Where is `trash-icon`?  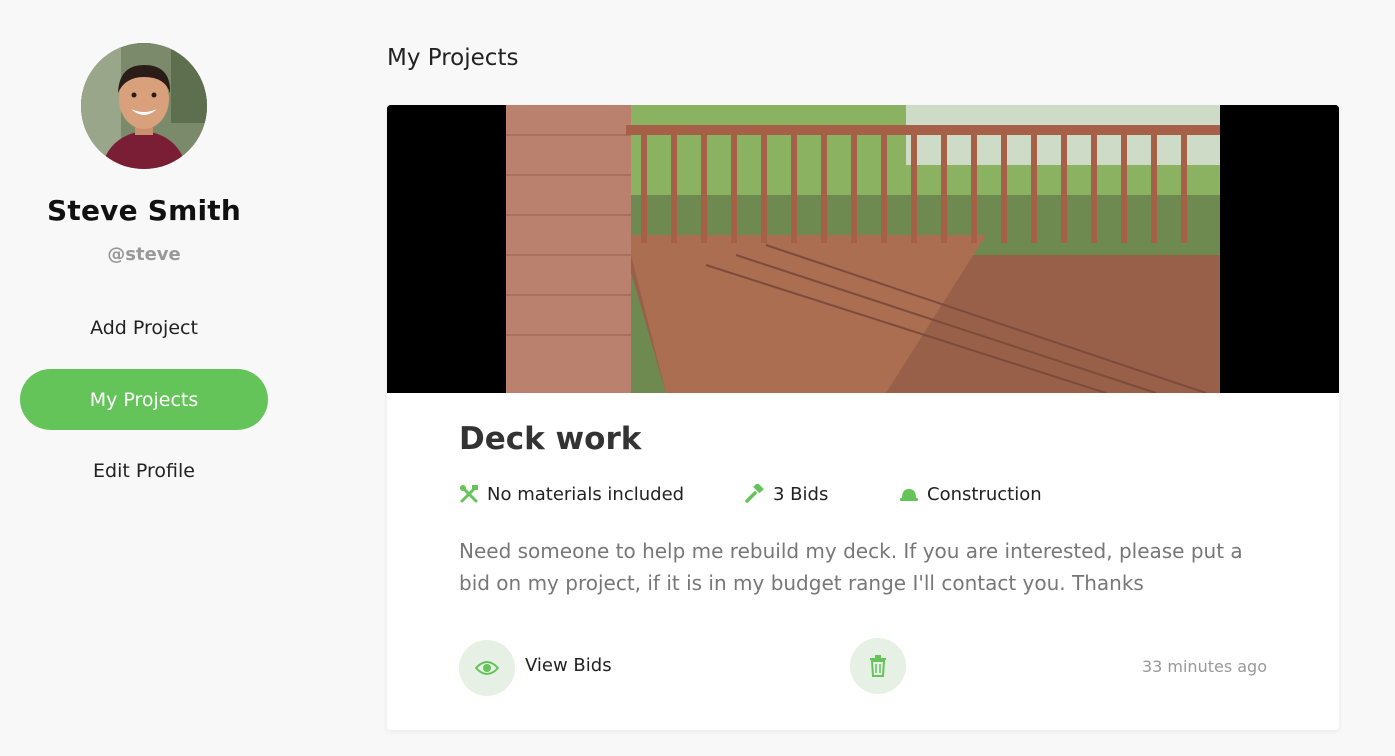 trash-icon is located at coordinates (878, 666).